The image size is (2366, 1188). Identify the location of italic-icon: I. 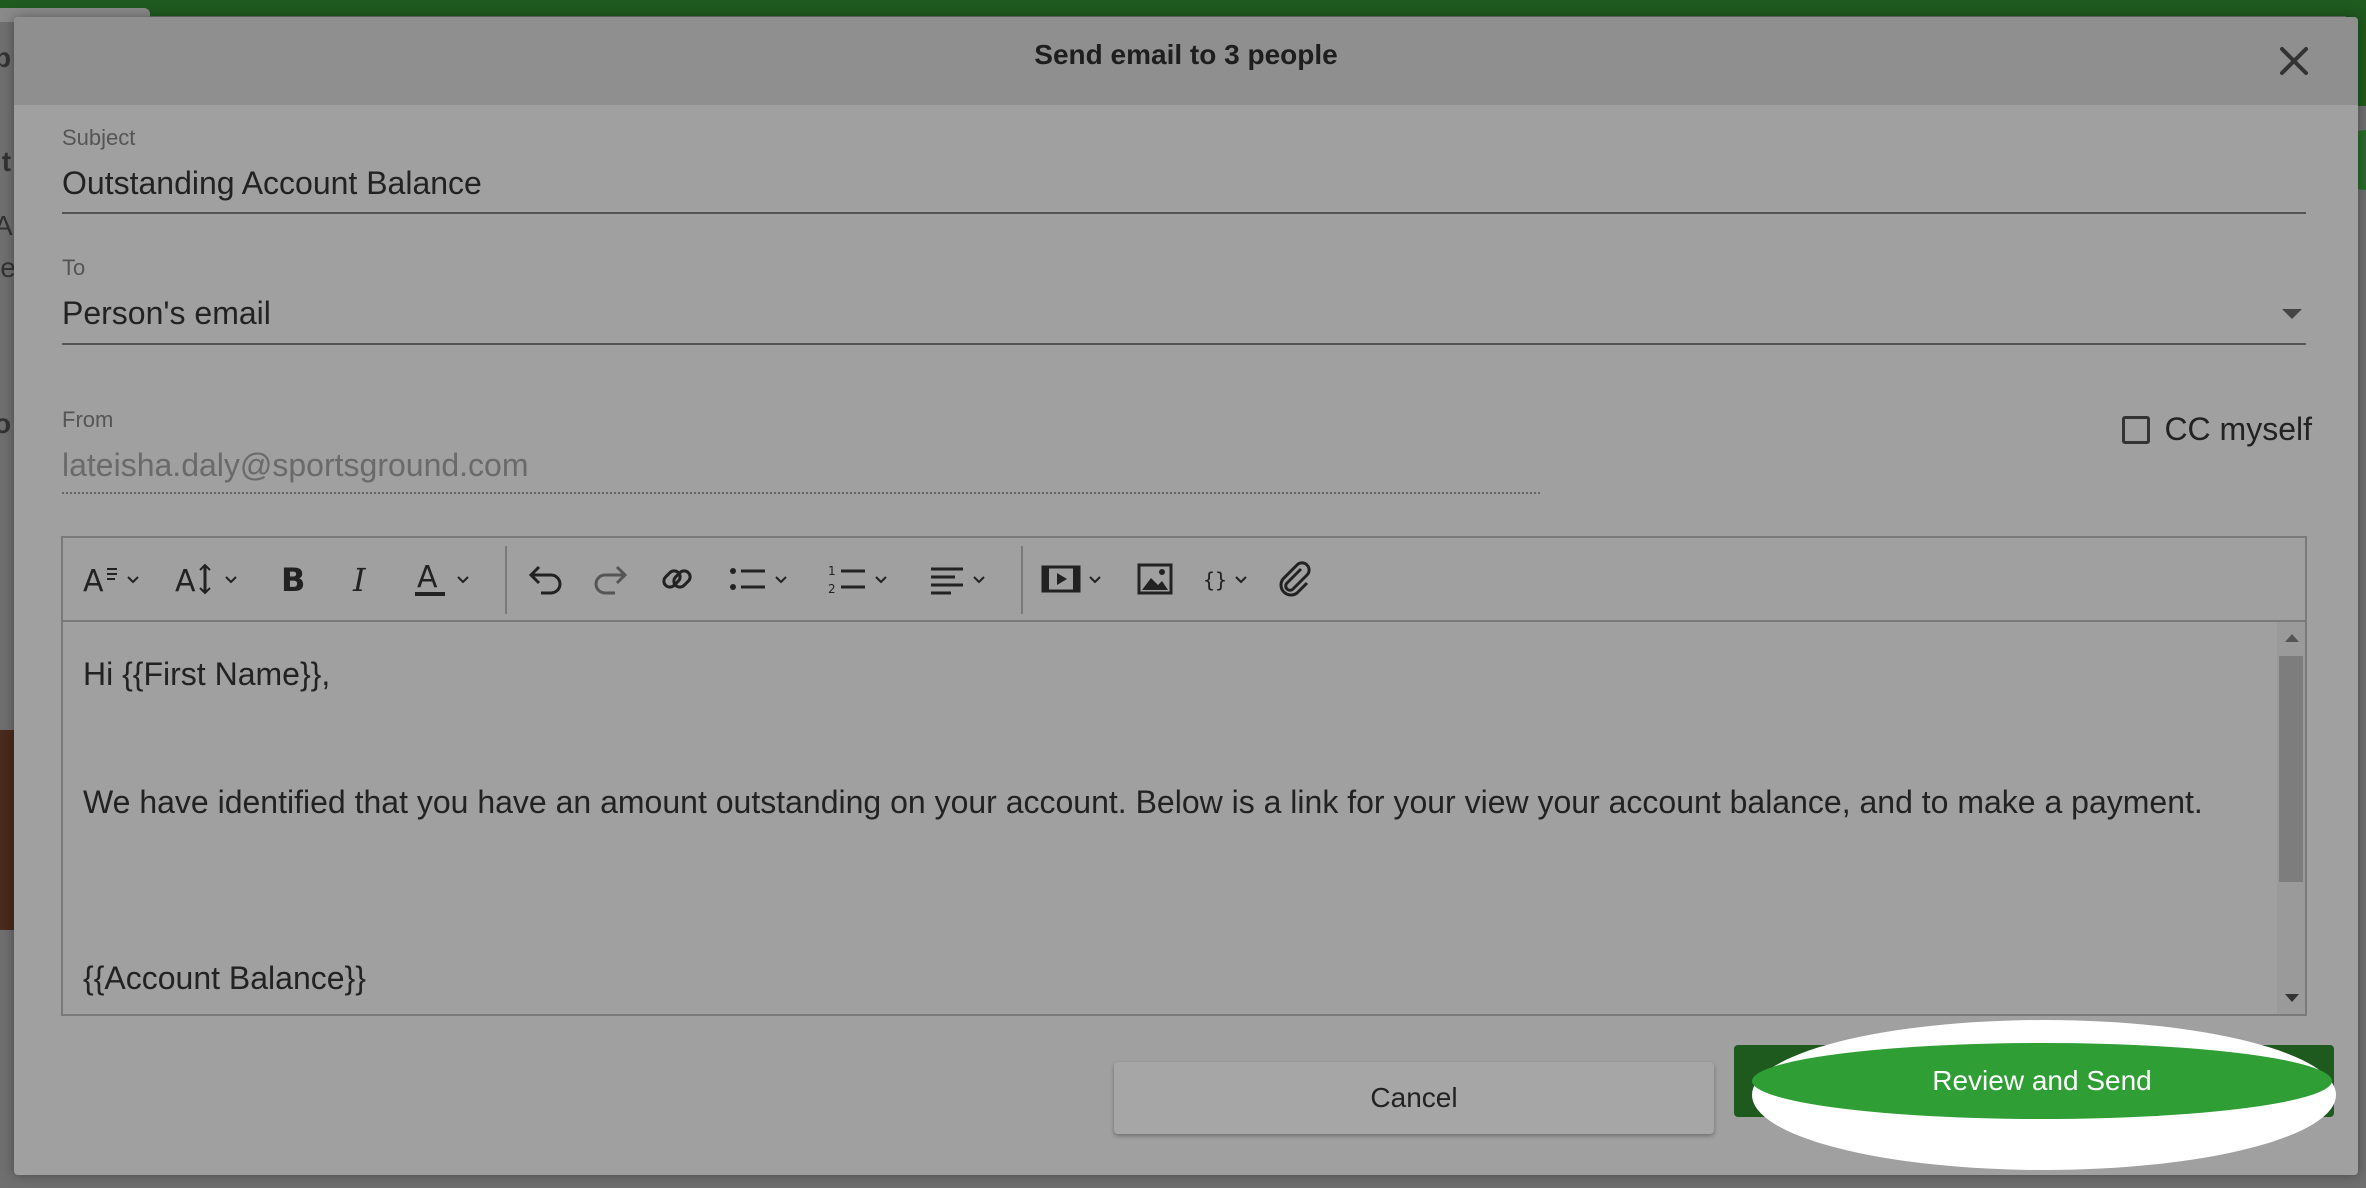
(359, 579).